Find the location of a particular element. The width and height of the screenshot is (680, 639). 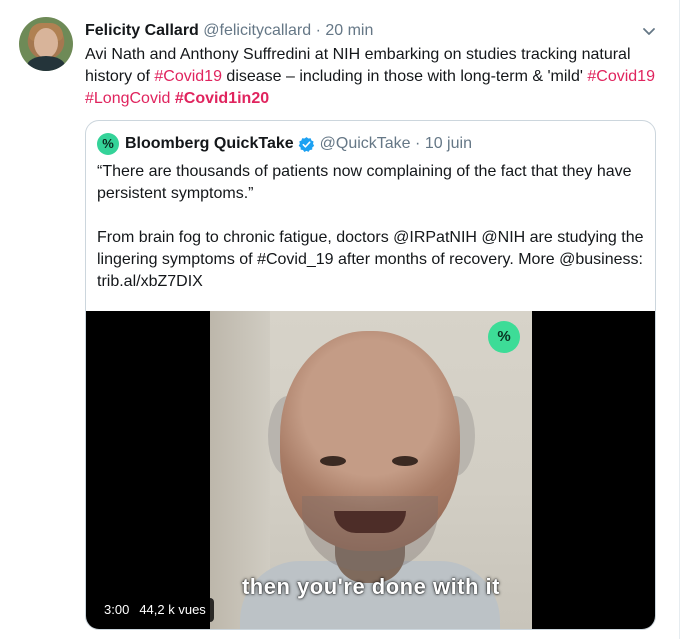

chevron-down-icon is located at coordinates (649, 31).